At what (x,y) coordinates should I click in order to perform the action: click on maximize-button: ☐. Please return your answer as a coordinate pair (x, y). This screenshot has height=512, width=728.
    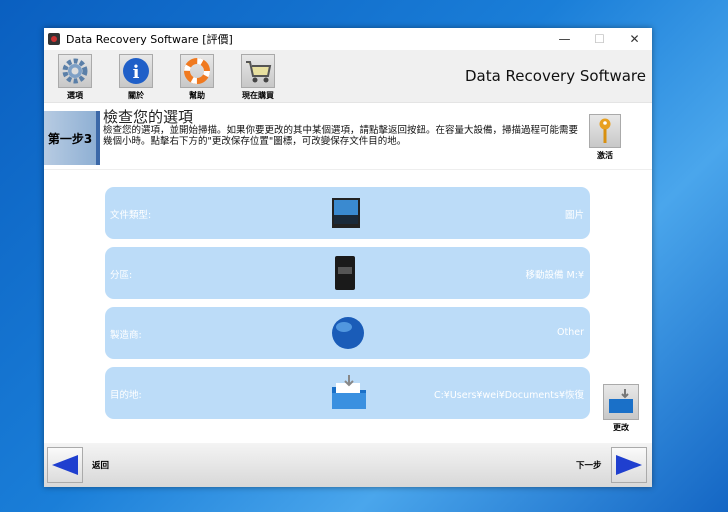
    Looking at the image, I should click on (599, 39).